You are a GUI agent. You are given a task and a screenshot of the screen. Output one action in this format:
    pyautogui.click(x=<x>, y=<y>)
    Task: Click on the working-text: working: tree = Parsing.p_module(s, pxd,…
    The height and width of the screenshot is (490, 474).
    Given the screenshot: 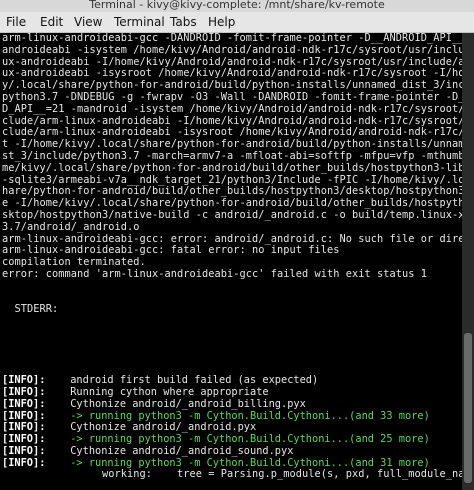 What is the action you would take?
    pyautogui.click(x=282, y=474)
    